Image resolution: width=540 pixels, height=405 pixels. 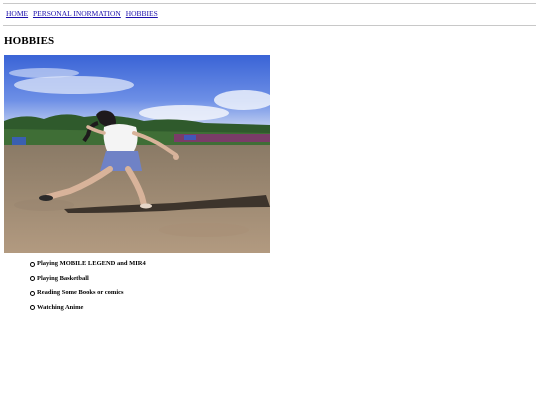 What do you see at coordinates (29, 41) in the screenshot?
I see `page-title: HOBBIES` at bounding box center [29, 41].